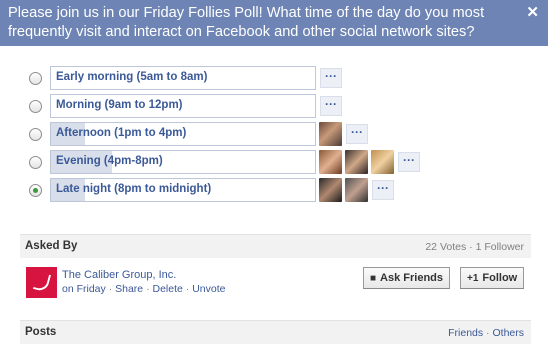  What do you see at coordinates (373, 278) in the screenshot?
I see `speech-bubble-icon: ■` at bounding box center [373, 278].